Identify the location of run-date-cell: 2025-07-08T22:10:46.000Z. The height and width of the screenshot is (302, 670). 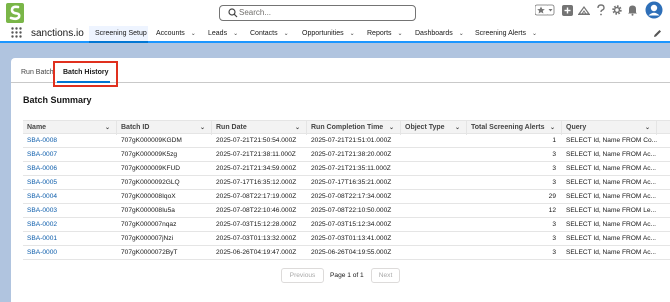
(256, 210).